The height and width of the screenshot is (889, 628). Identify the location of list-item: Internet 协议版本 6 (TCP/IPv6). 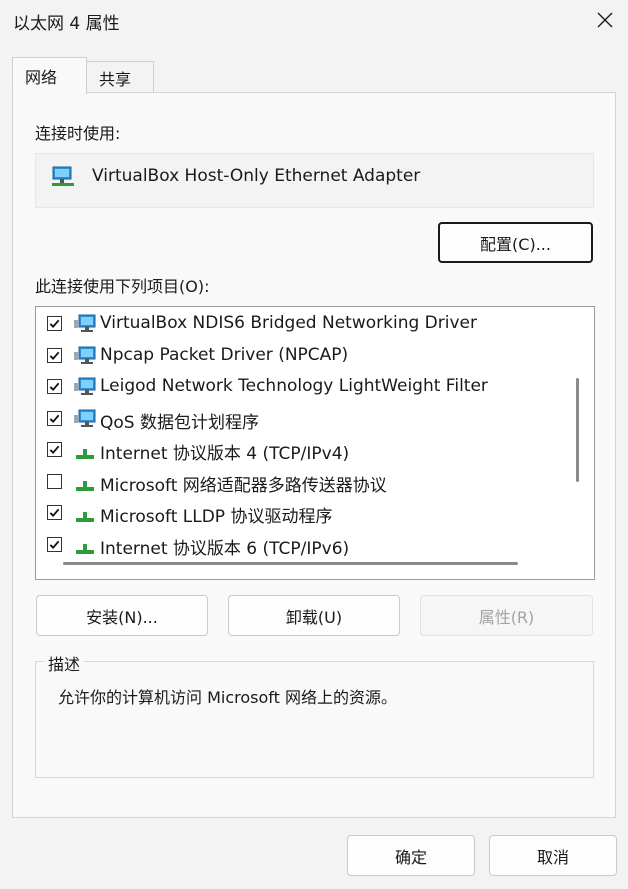
(301, 545).